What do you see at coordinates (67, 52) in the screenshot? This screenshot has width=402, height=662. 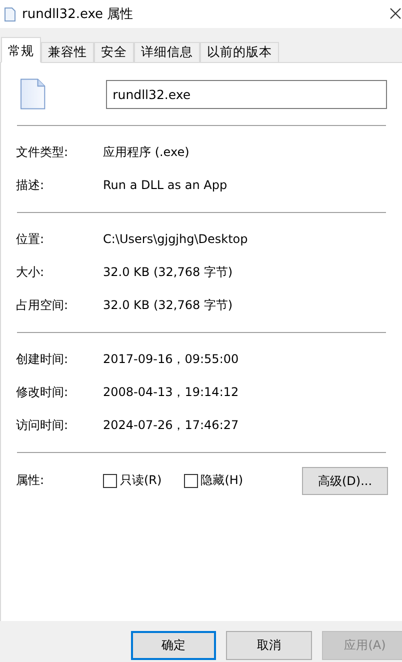 I see `tab: 兼容性` at bounding box center [67, 52].